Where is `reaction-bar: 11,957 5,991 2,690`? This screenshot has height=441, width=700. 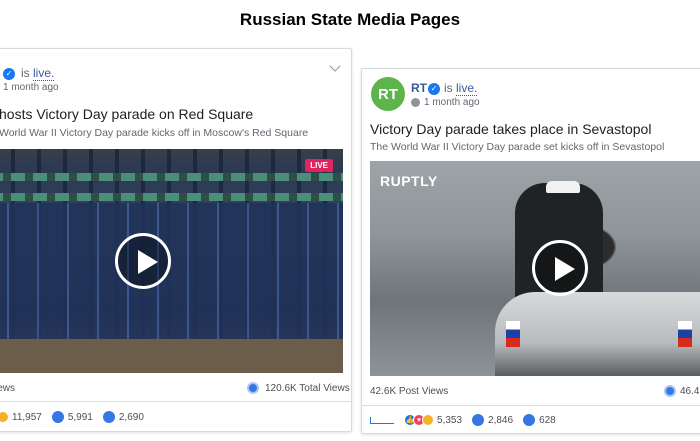
reaction-bar: 11,957 5,991 2,690 is located at coordinates (77, 417).